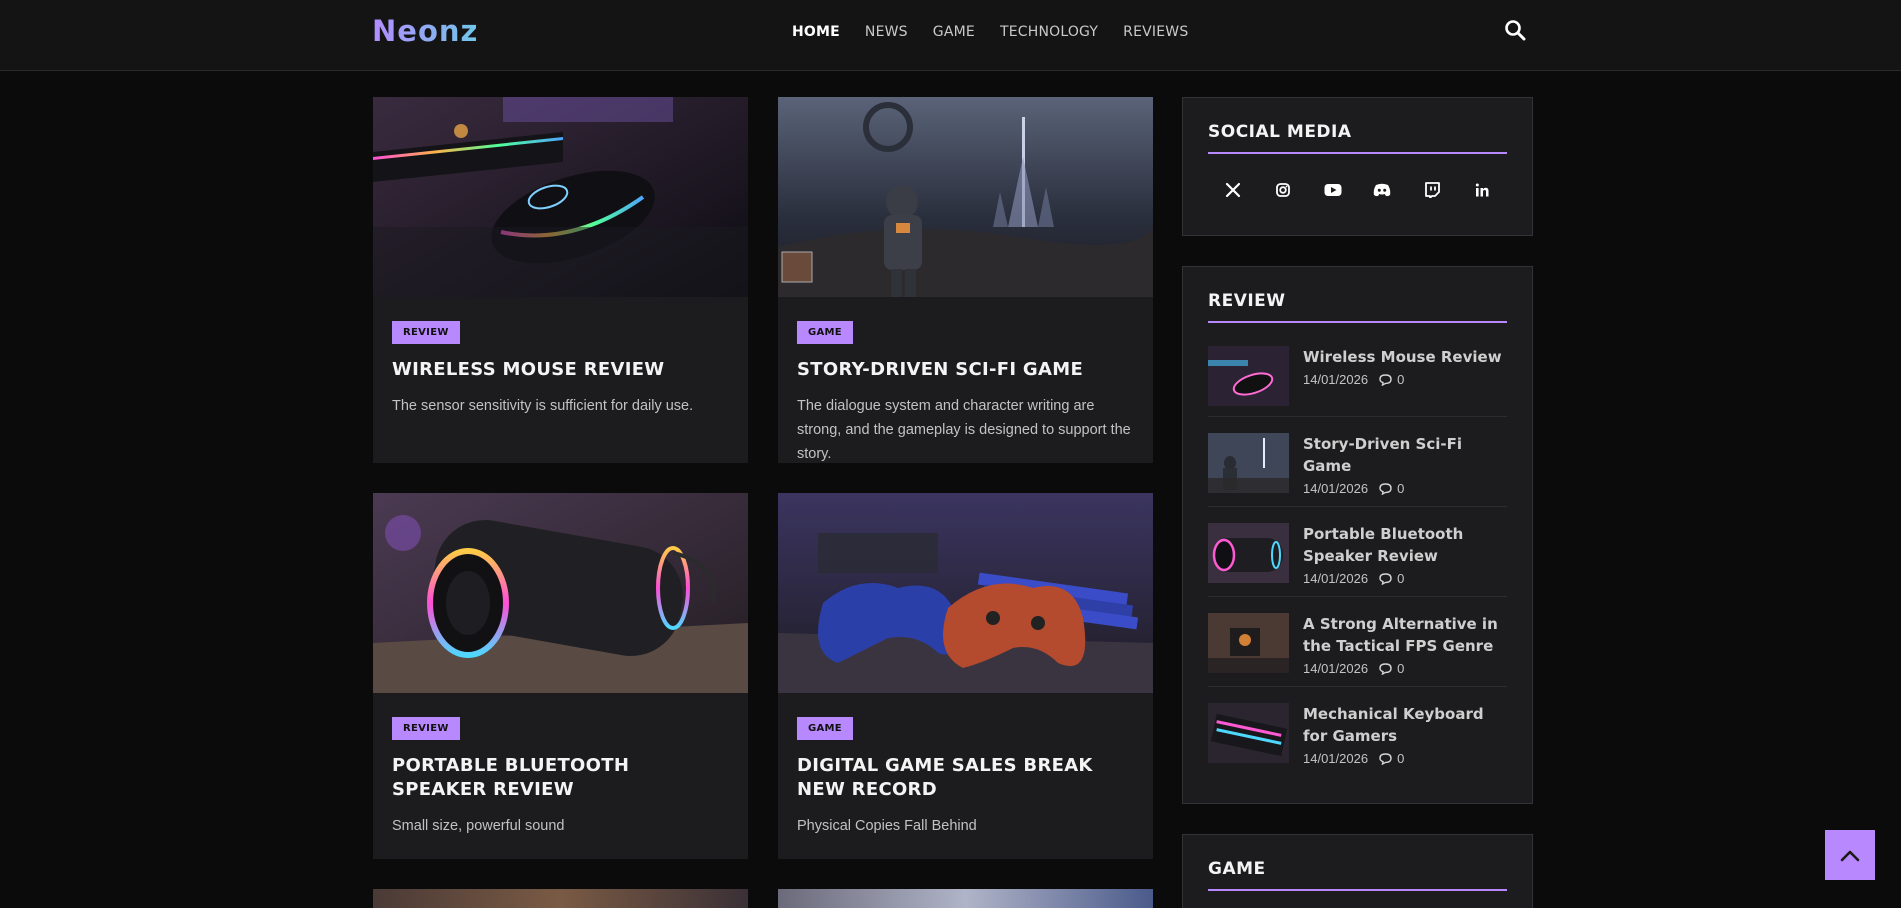 This screenshot has height=908, width=1901. What do you see at coordinates (886, 32) in the screenshot?
I see `nav-news: NEWS` at bounding box center [886, 32].